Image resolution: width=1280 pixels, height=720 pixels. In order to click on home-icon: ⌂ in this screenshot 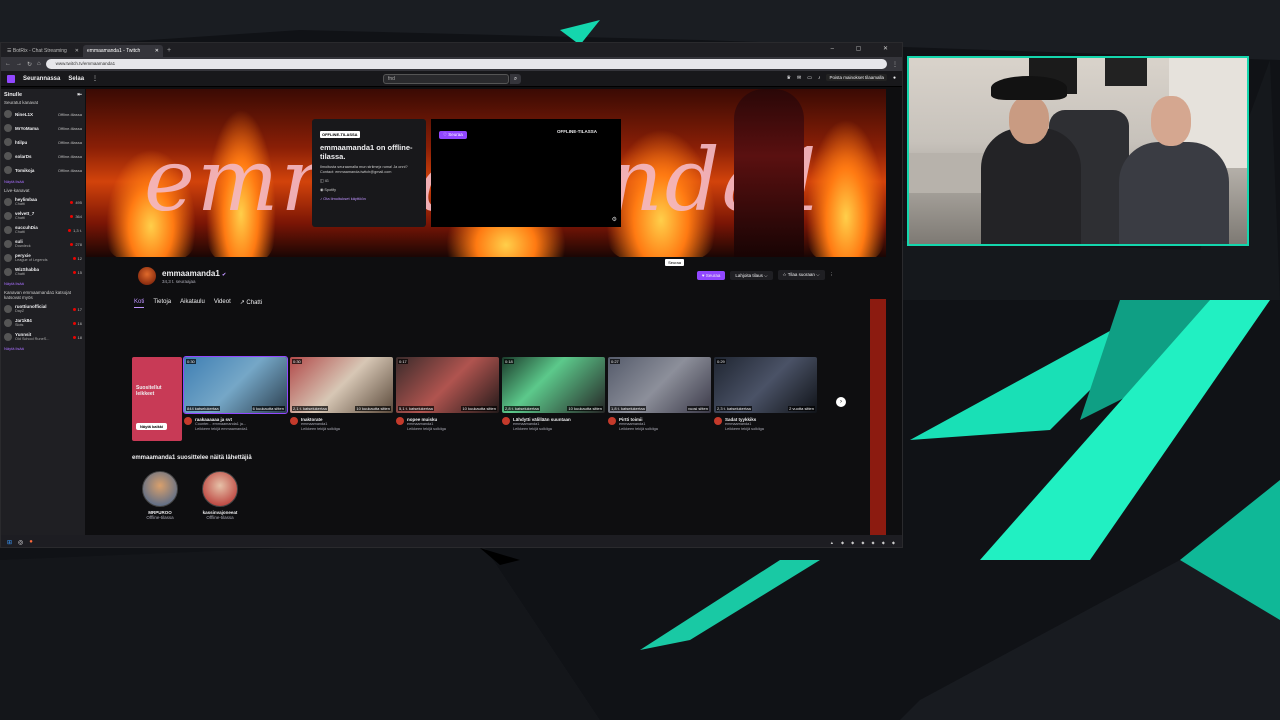, I will do `click(39, 64)`.